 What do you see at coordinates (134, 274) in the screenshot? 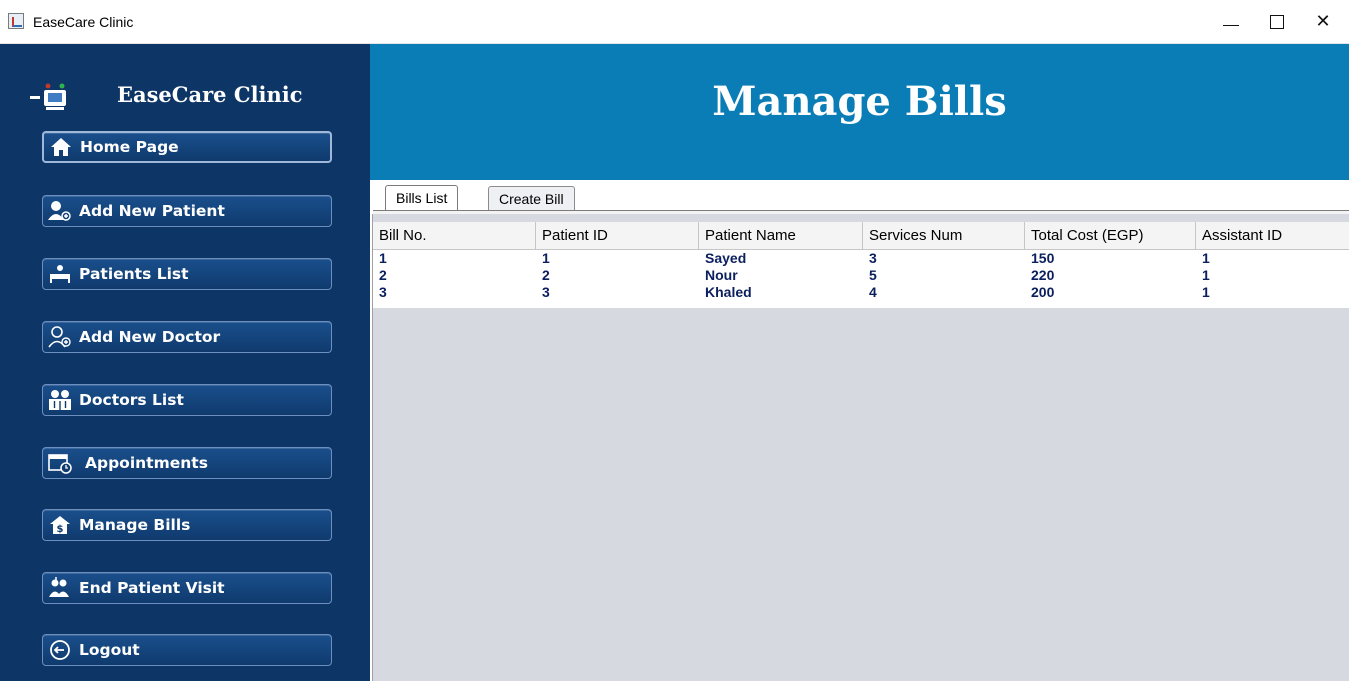
I see `sidebar-item-label: Patients List` at bounding box center [134, 274].